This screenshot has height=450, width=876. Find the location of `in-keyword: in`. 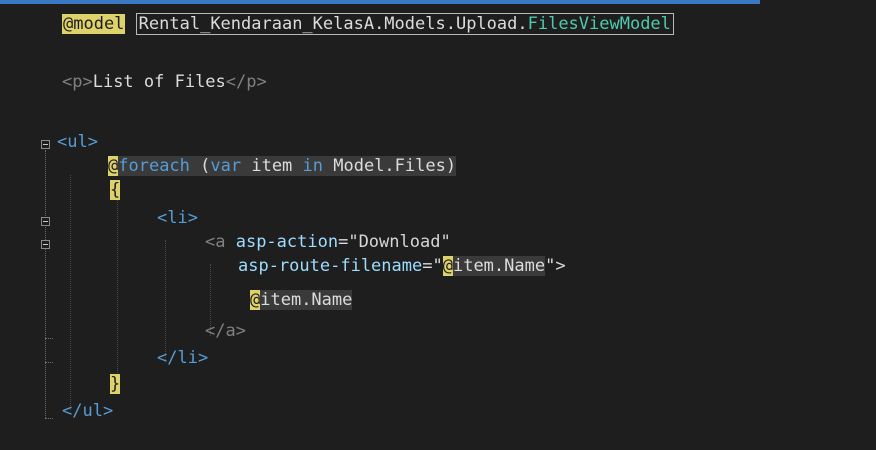

in-keyword: in is located at coordinates (313, 166).